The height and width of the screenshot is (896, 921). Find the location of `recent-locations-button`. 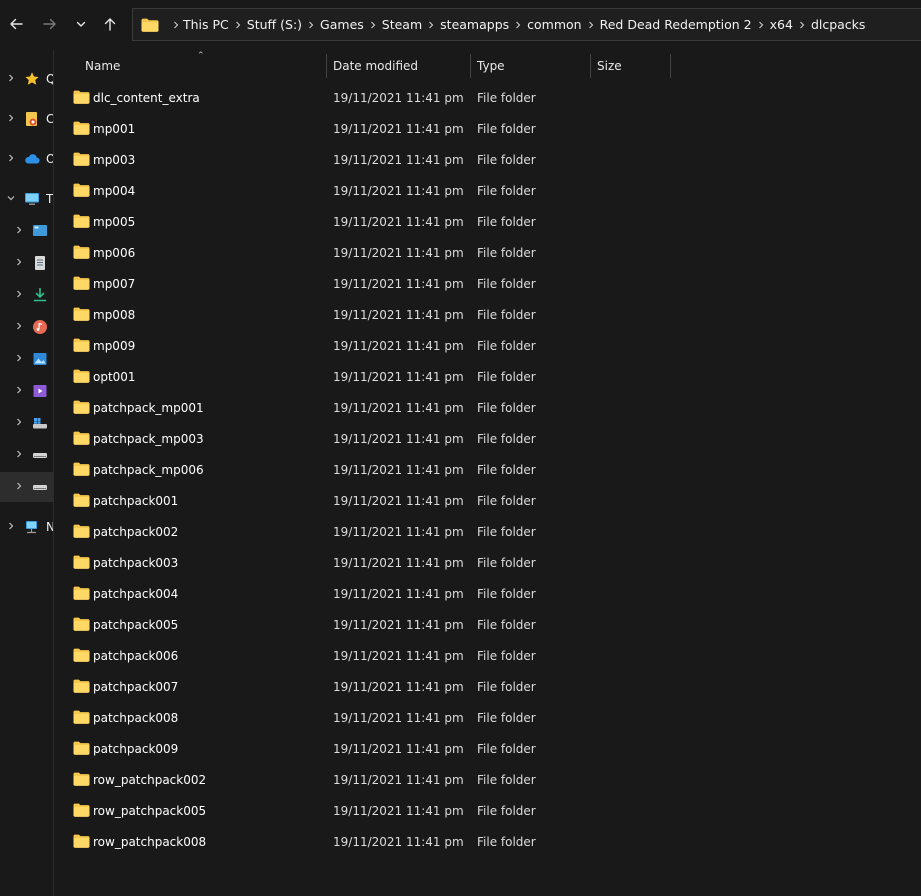

recent-locations-button is located at coordinates (81, 24).